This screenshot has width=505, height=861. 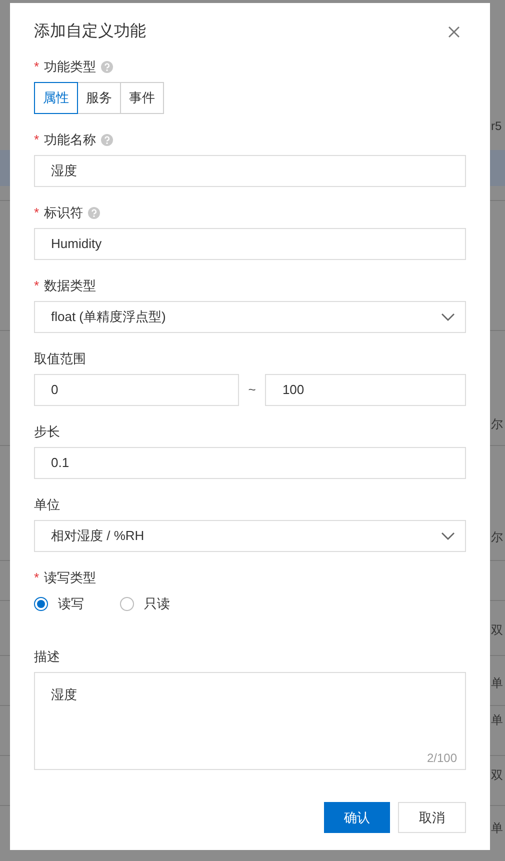 What do you see at coordinates (71, 604) in the screenshot?
I see `radio-label: 读写` at bounding box center [71, 604].